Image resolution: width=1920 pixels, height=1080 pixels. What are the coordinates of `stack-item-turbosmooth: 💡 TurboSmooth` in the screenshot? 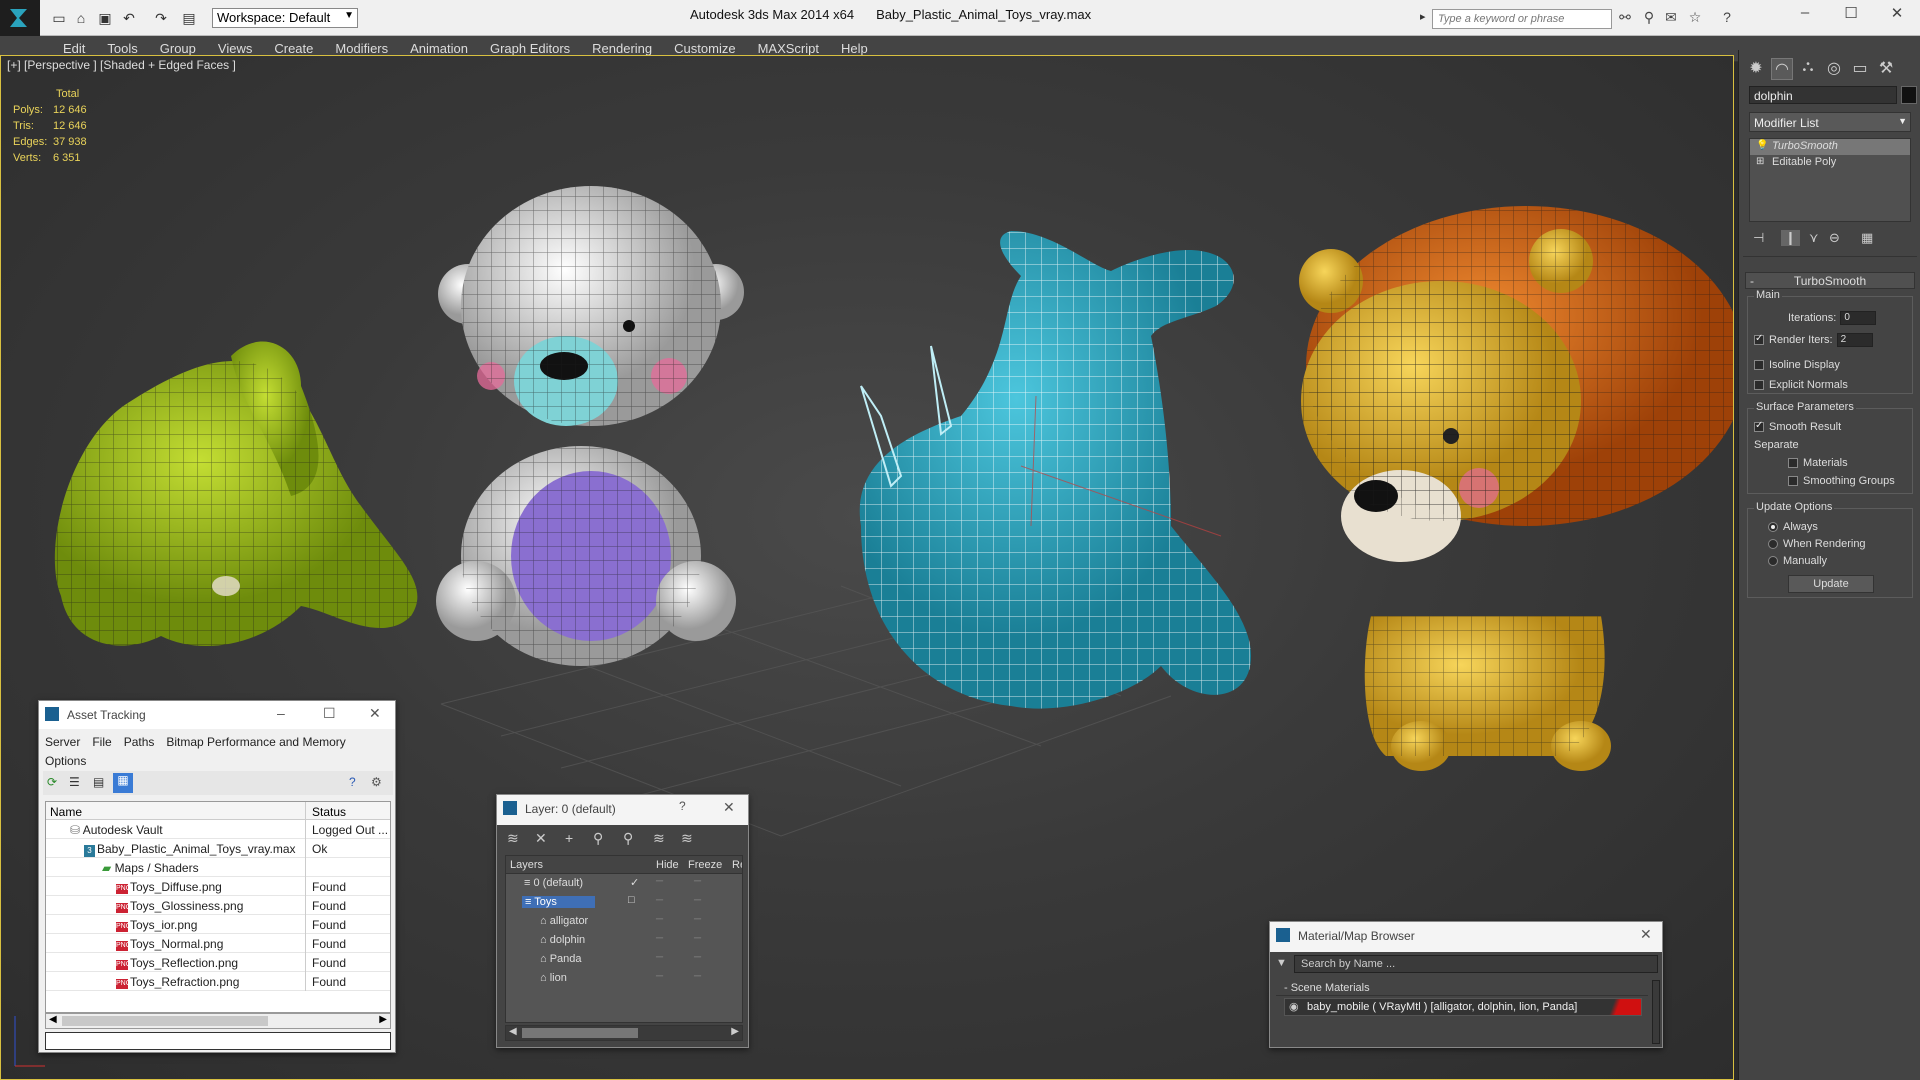 It's located at (1830, 147).